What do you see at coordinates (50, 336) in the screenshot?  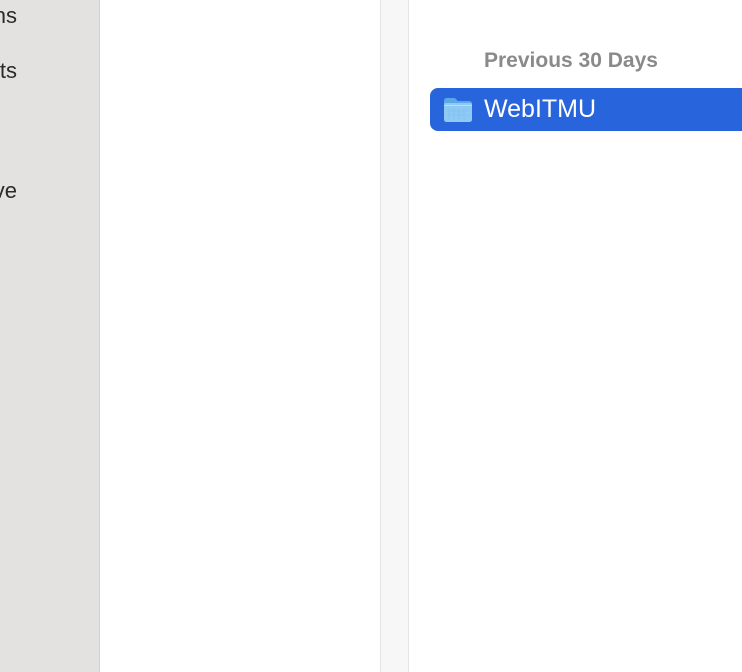 I see `sidebar: Applications Documents iCloud Drive` at bounding box center [50, 336].